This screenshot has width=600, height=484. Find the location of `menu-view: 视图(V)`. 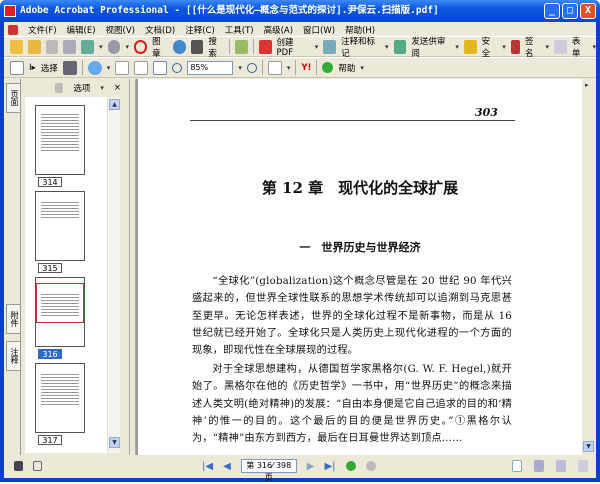

menu-view: 视图(V) is located at coordinates (120, 30).